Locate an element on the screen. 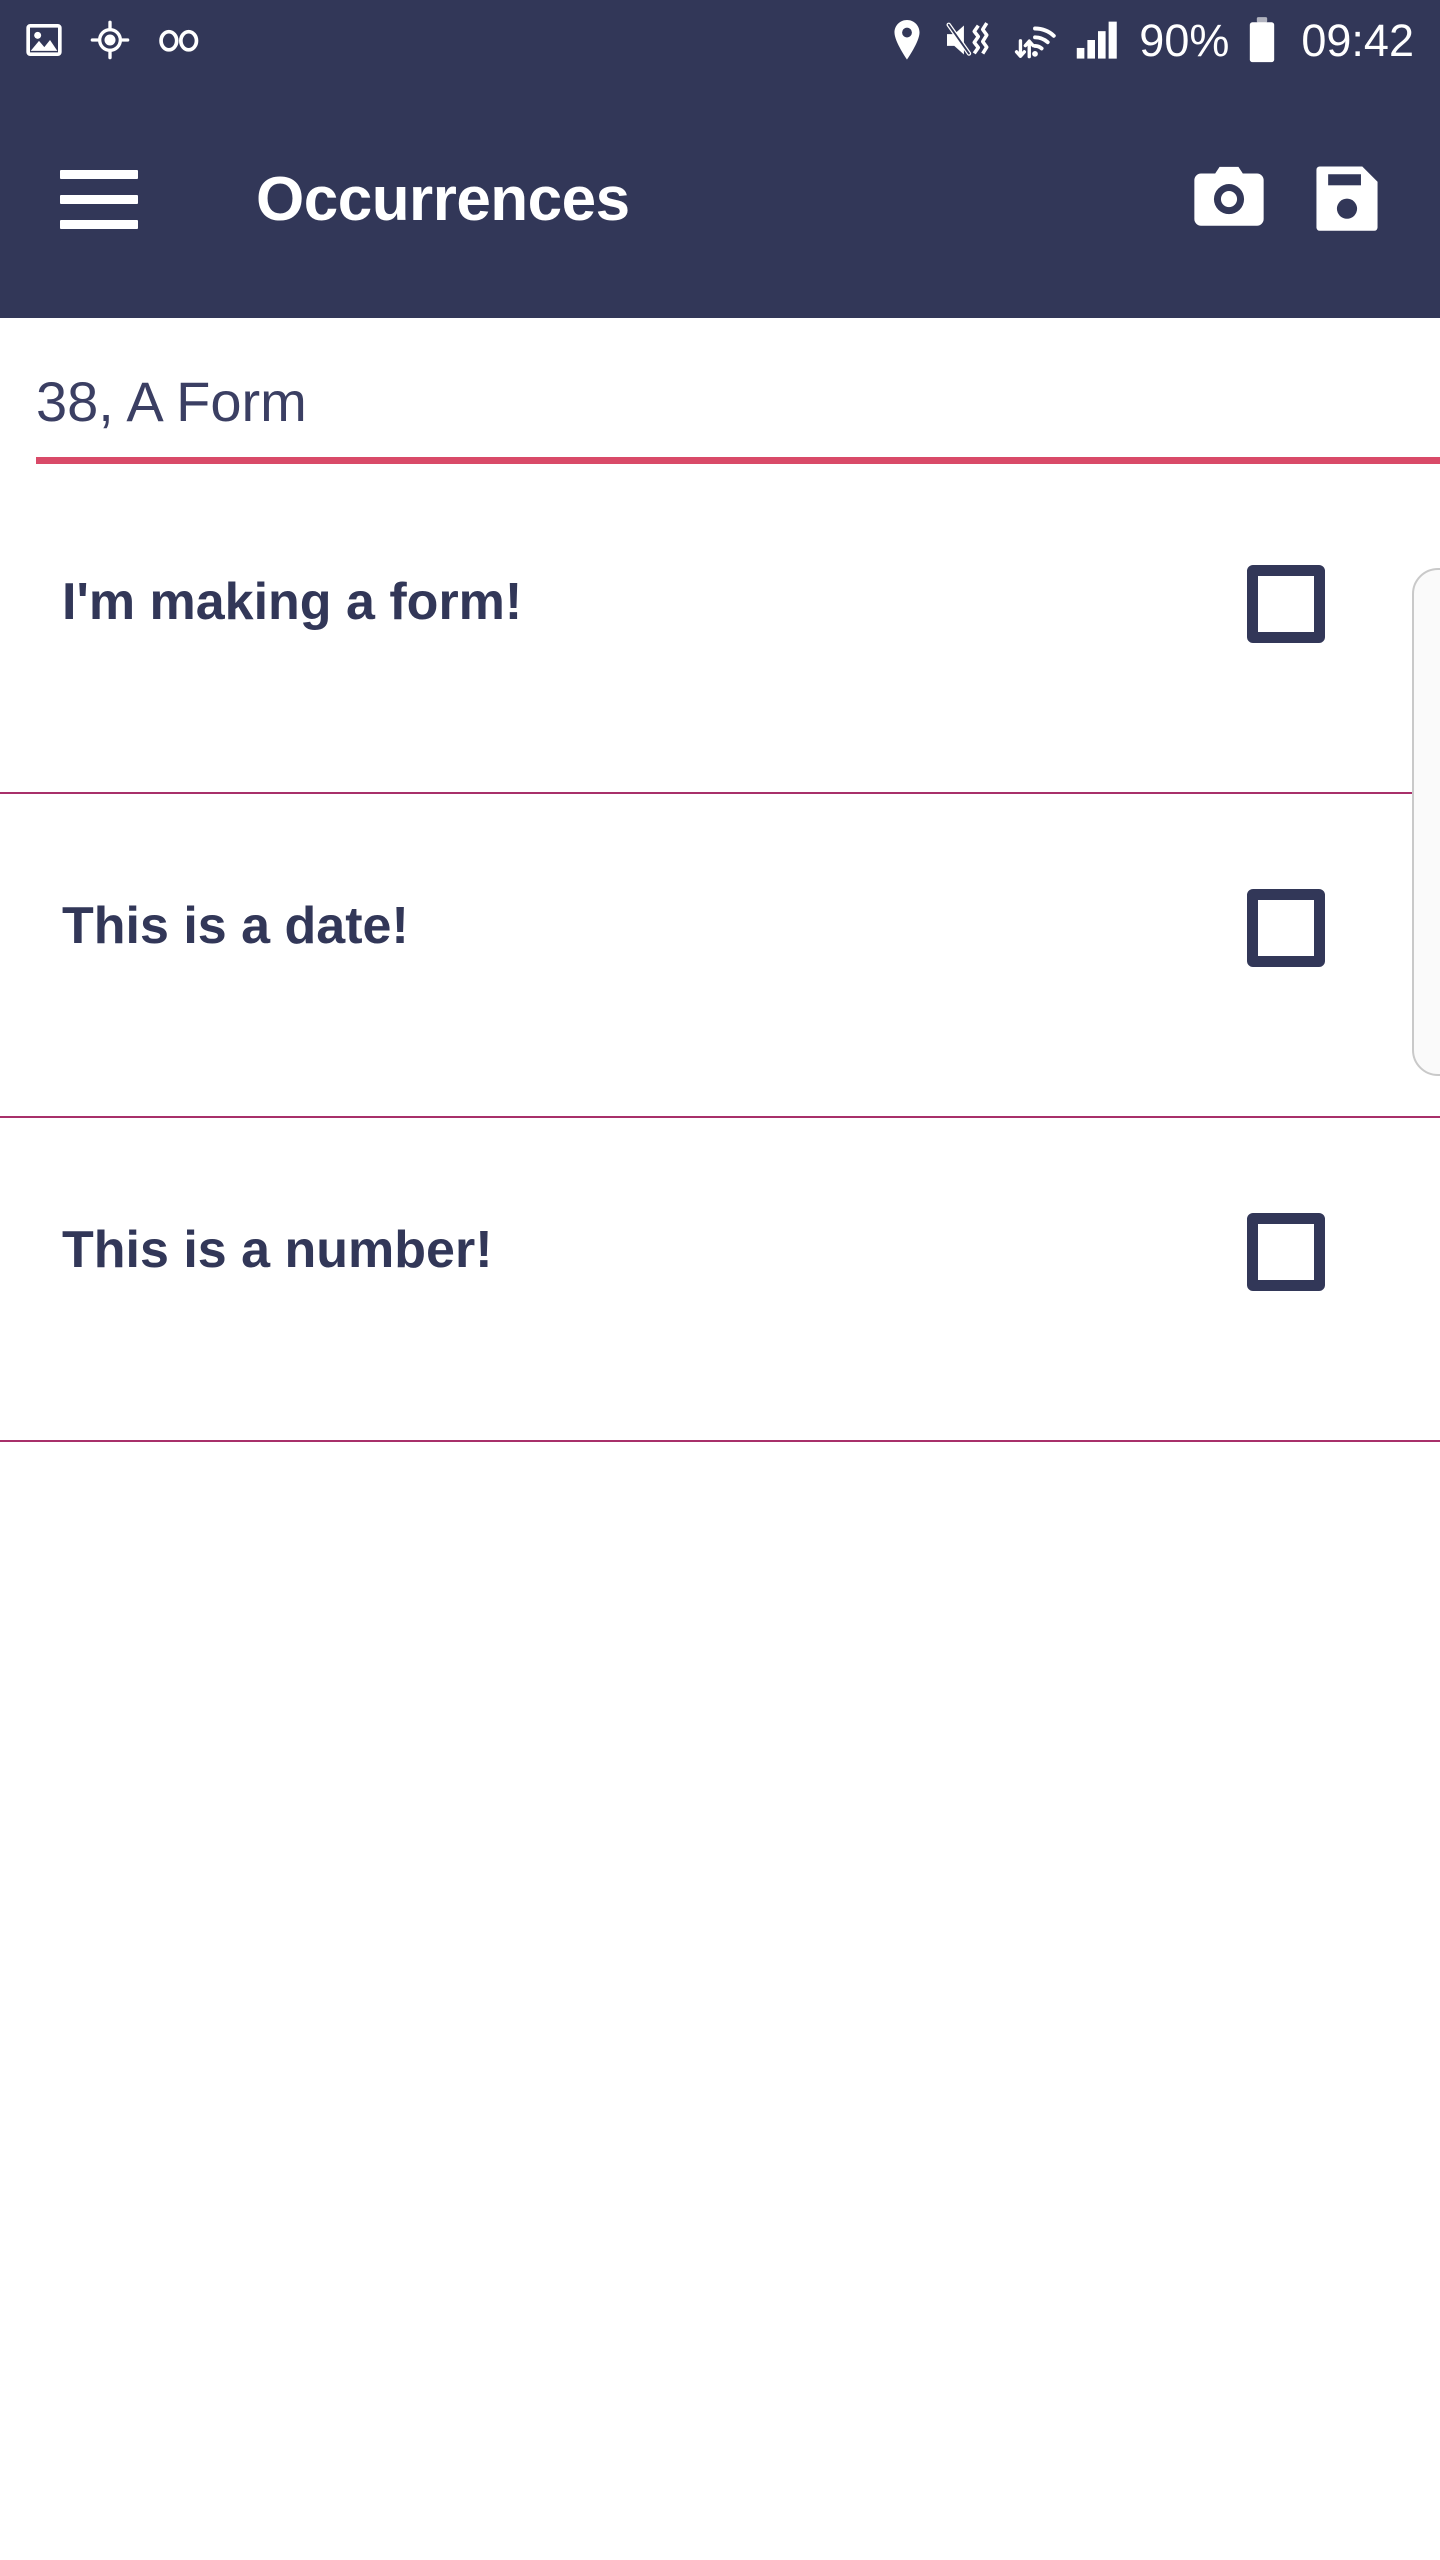  camera-button is located at coordinates (1229, 199).